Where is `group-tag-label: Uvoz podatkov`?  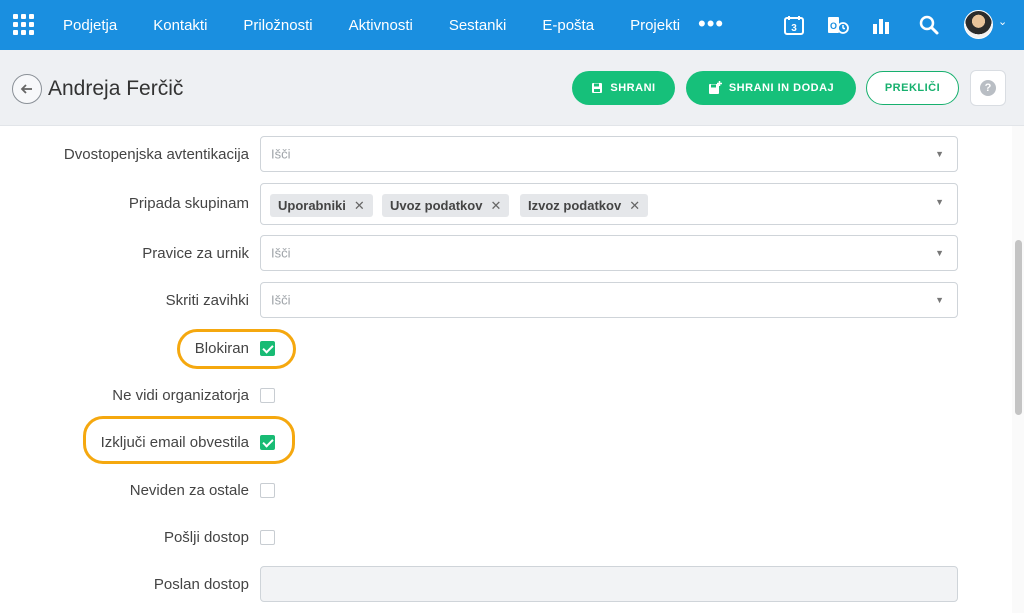 group-tag-label: Uvoz podatkov is located at coordinates (436, 205).